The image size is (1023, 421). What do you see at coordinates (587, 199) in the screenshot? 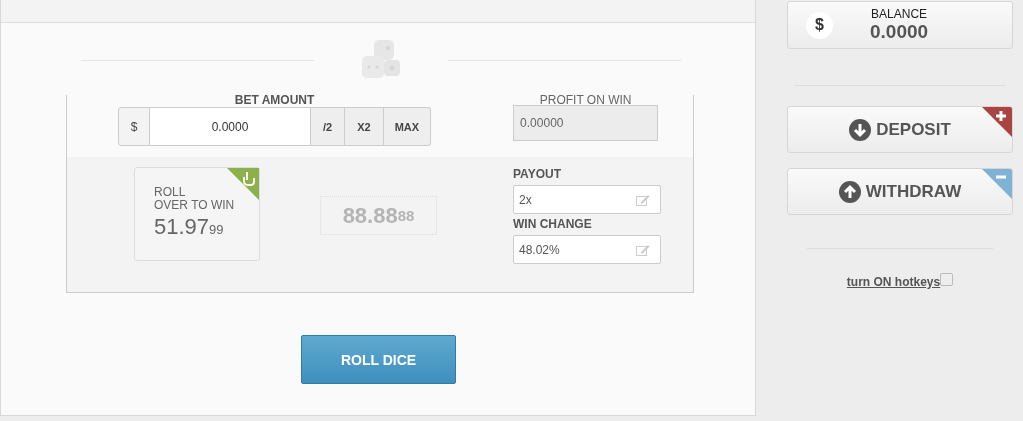
I see `input-field: 2x` at bounding box center [587, 199].